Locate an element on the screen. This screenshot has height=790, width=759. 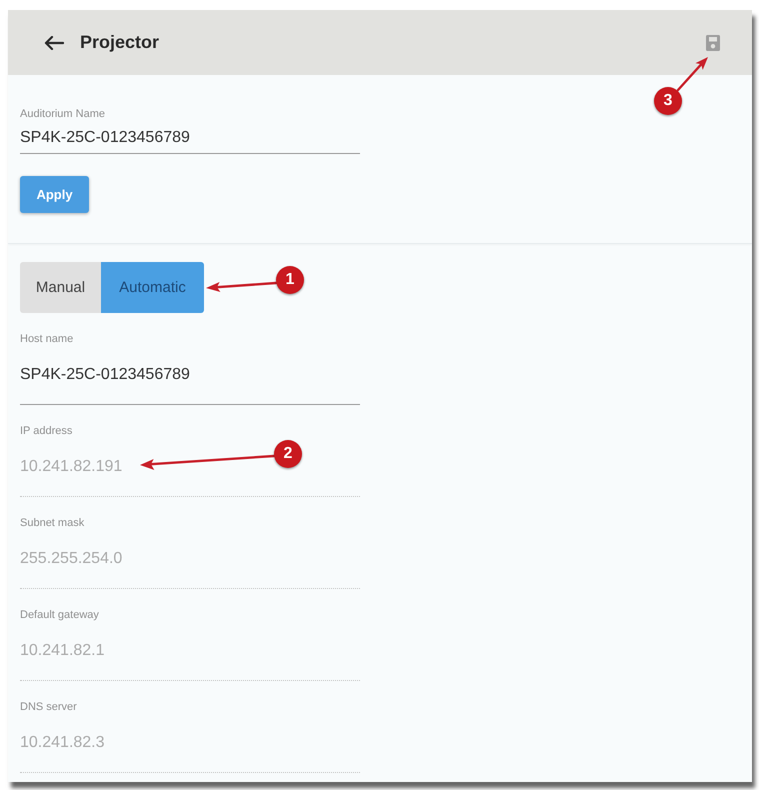
field-label: IP address is located at coordinates (47, 431).